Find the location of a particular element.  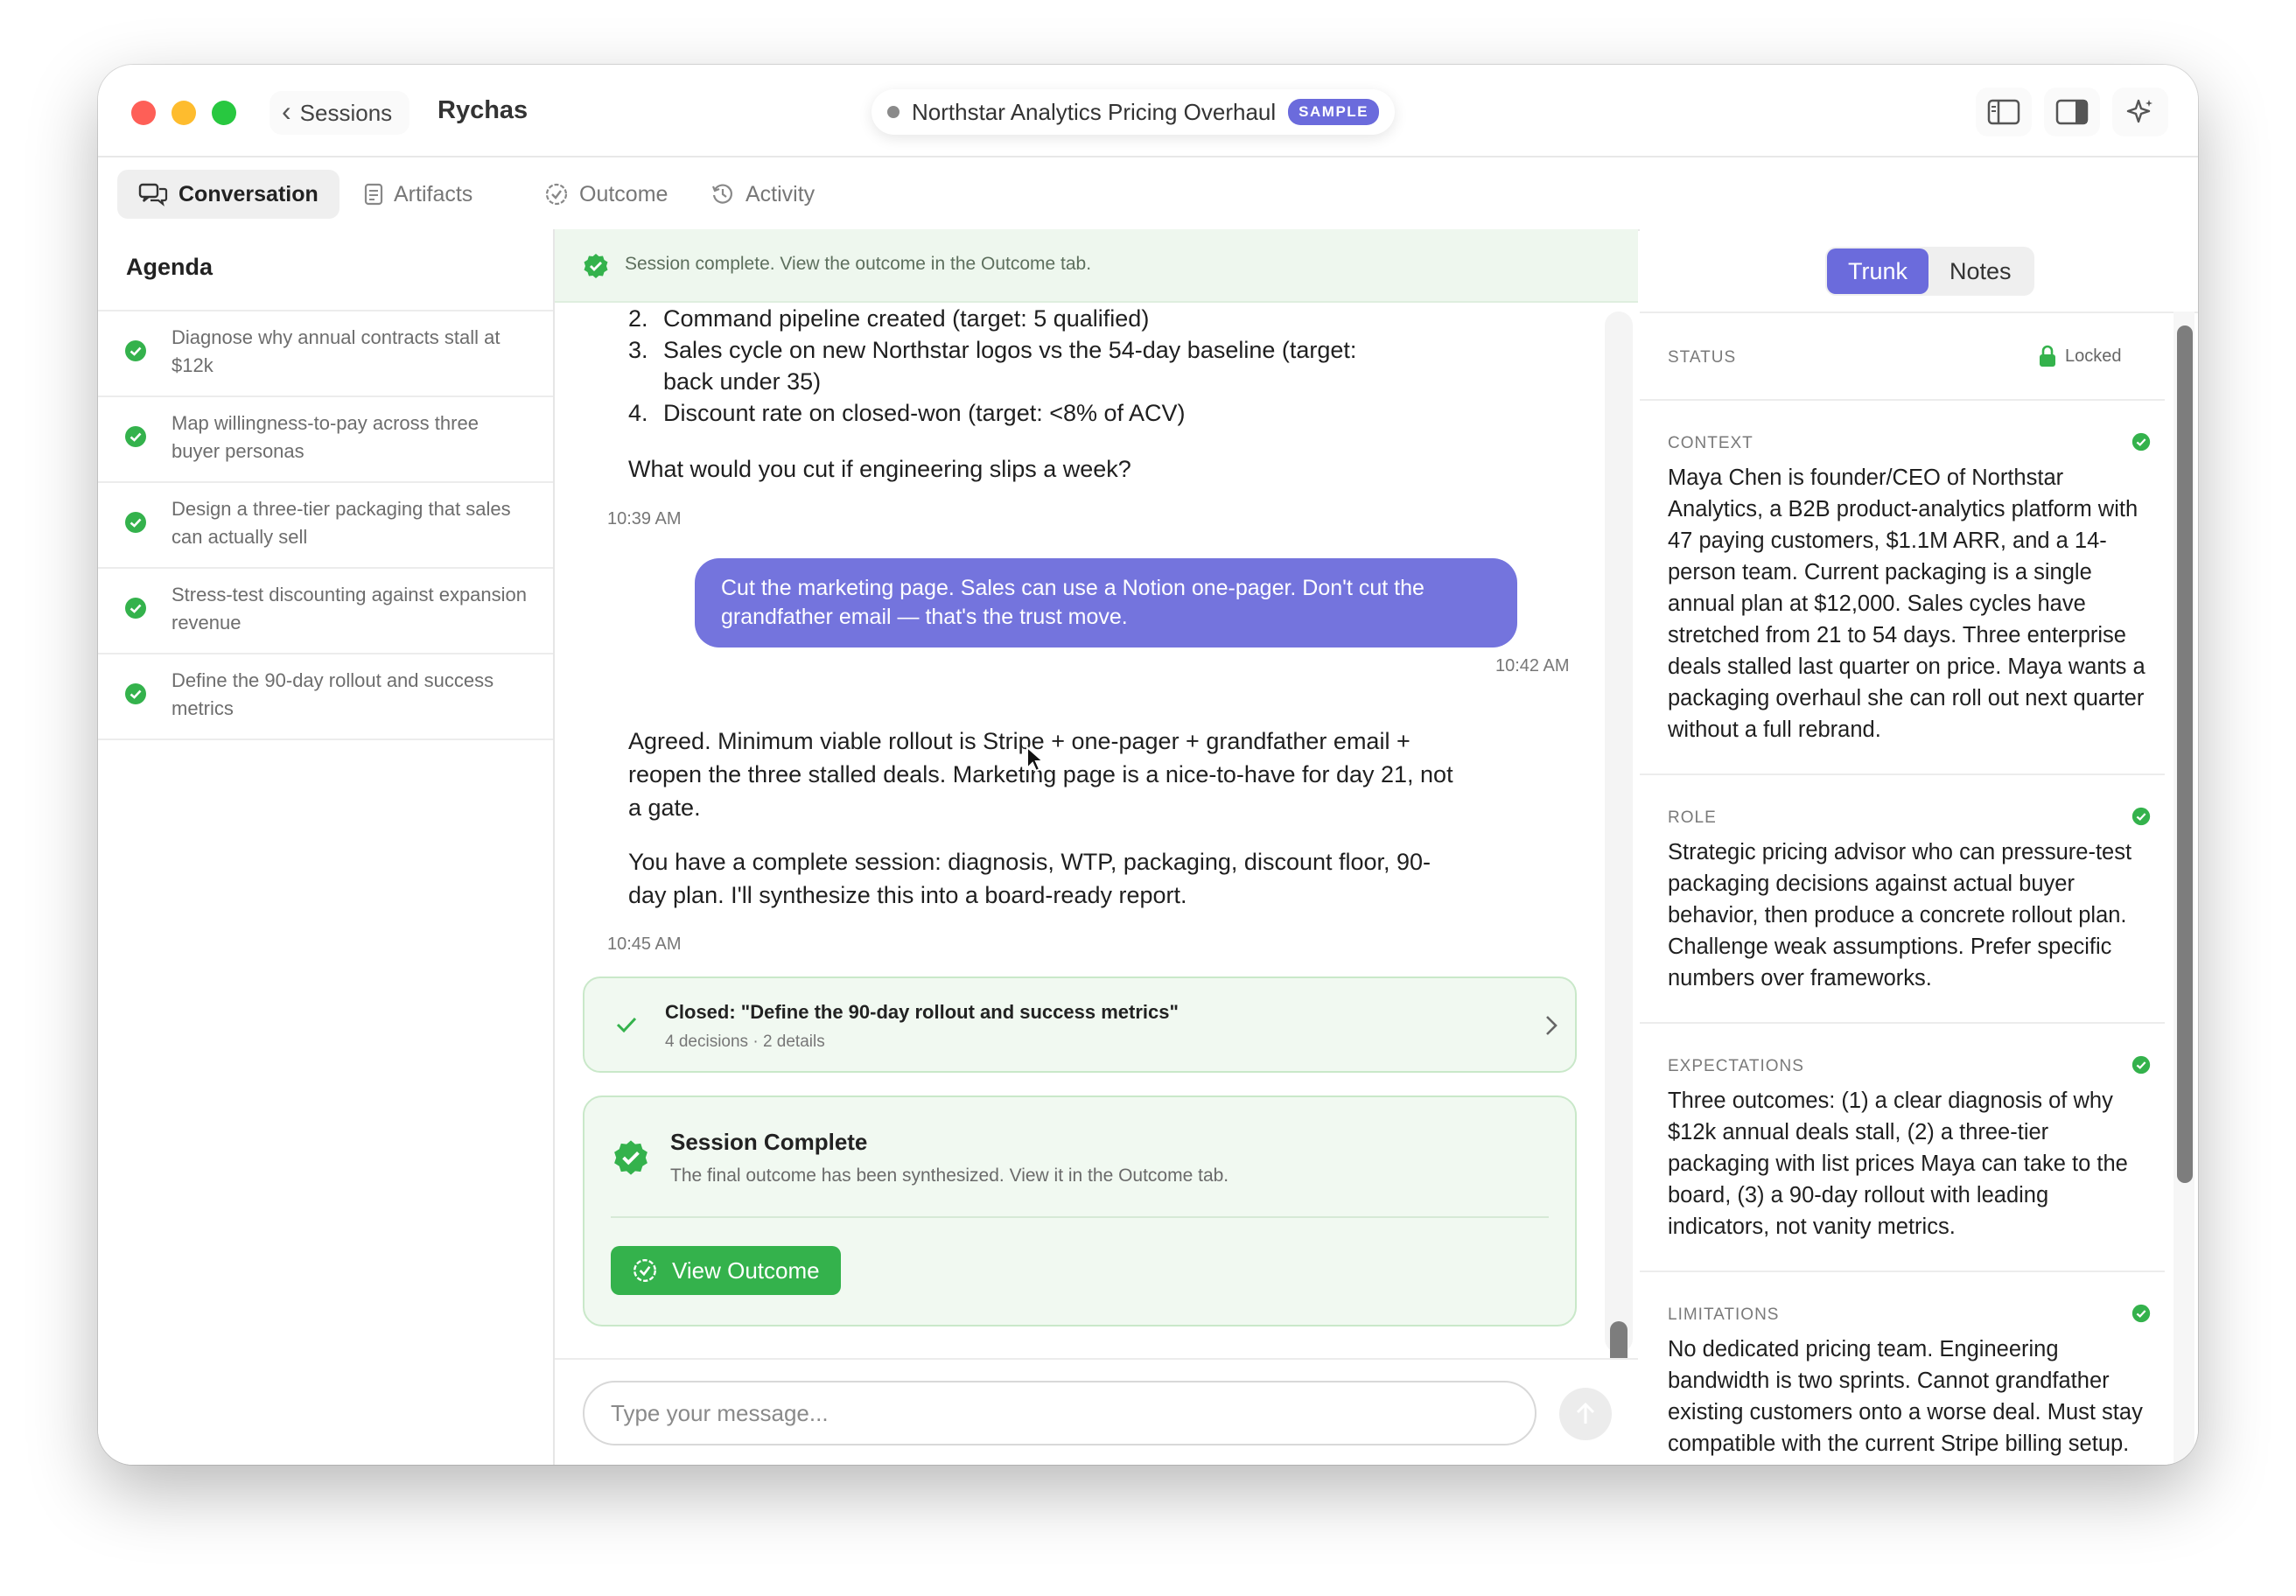

view-outcome-button: View Outcome is located at coordinates (726, 1270).